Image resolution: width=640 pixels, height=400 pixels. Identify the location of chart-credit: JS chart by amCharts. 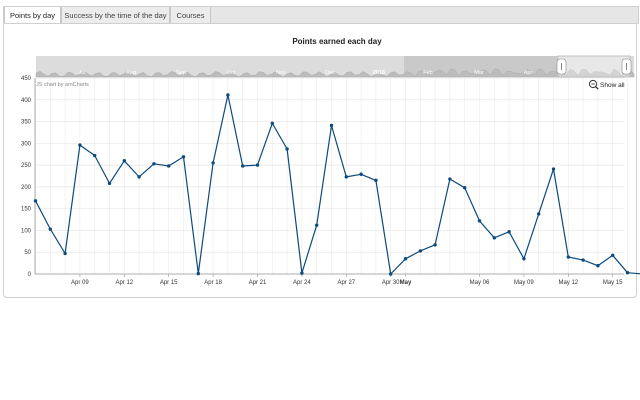
(62, 85).